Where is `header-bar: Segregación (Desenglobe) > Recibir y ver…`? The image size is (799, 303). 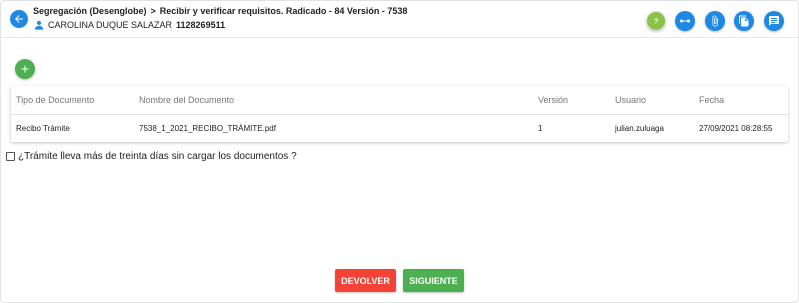 header-bar: Segregación (Desenglobe) > Recibir y ver… is located at coordinates (399, 19).